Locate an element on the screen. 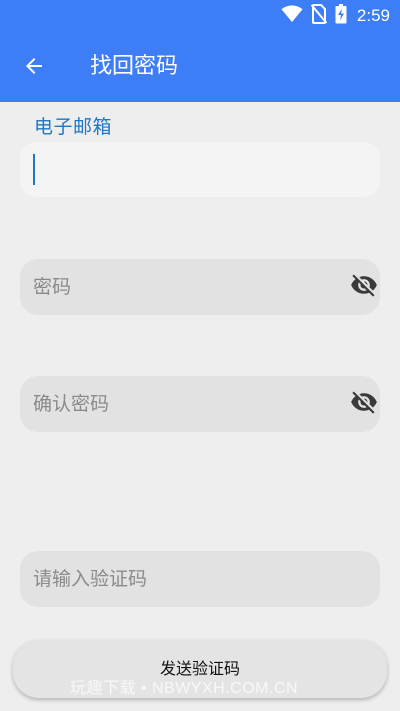  status-time: 2:59 is located at coordinates (373, 15).